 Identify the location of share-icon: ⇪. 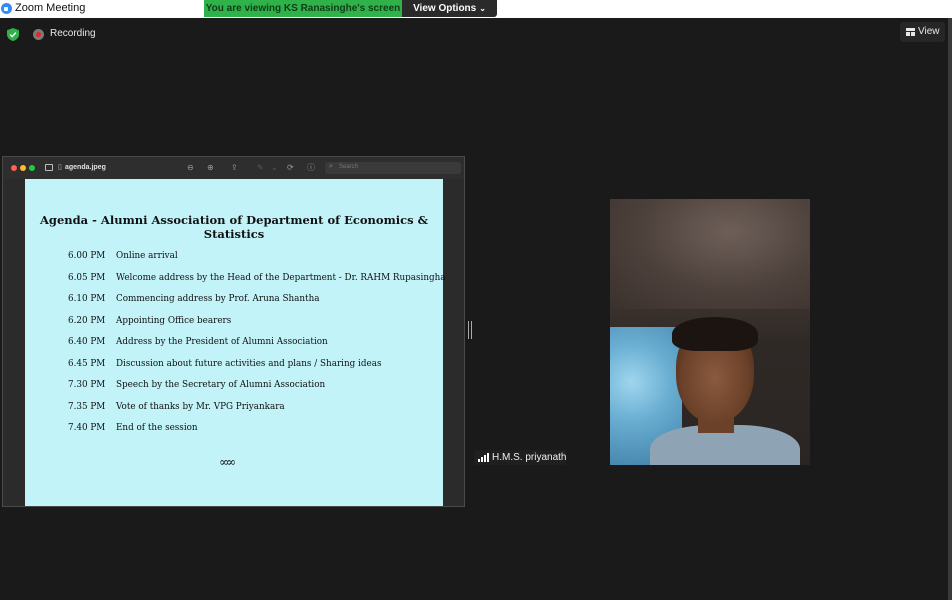
(234, 168).